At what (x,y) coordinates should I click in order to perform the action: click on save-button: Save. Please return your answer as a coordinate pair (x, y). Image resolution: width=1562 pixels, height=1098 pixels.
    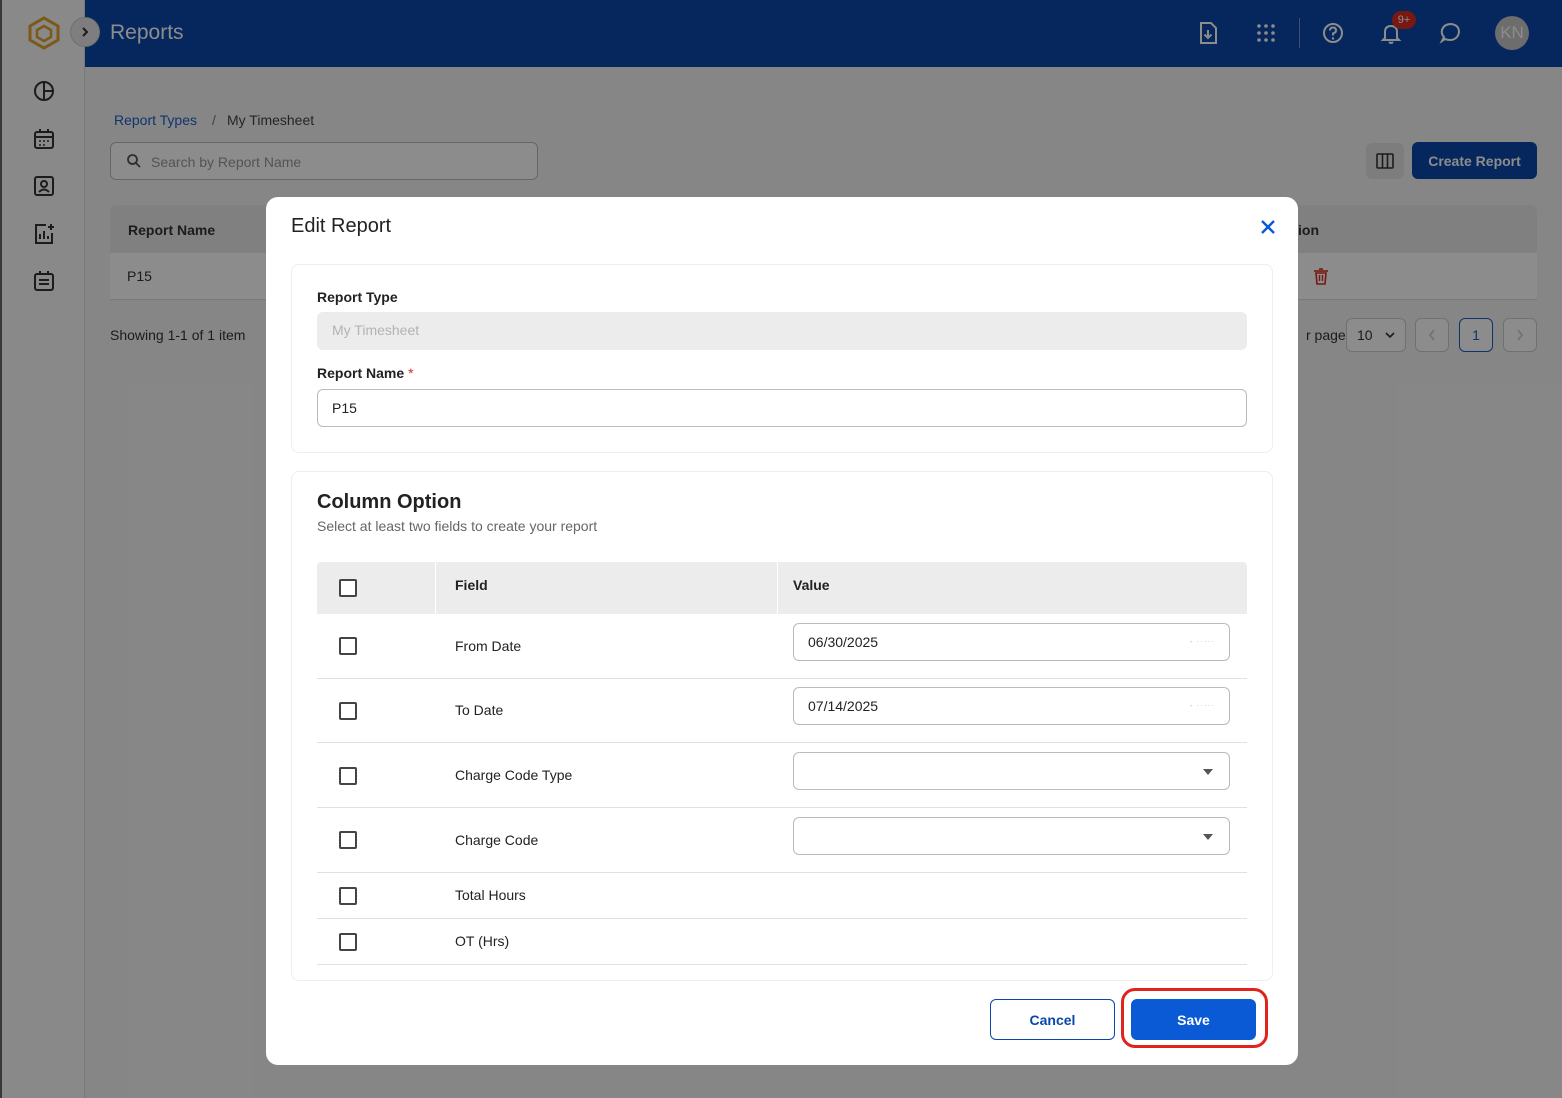
    Looking at the image, I should click on (1193, 1019).